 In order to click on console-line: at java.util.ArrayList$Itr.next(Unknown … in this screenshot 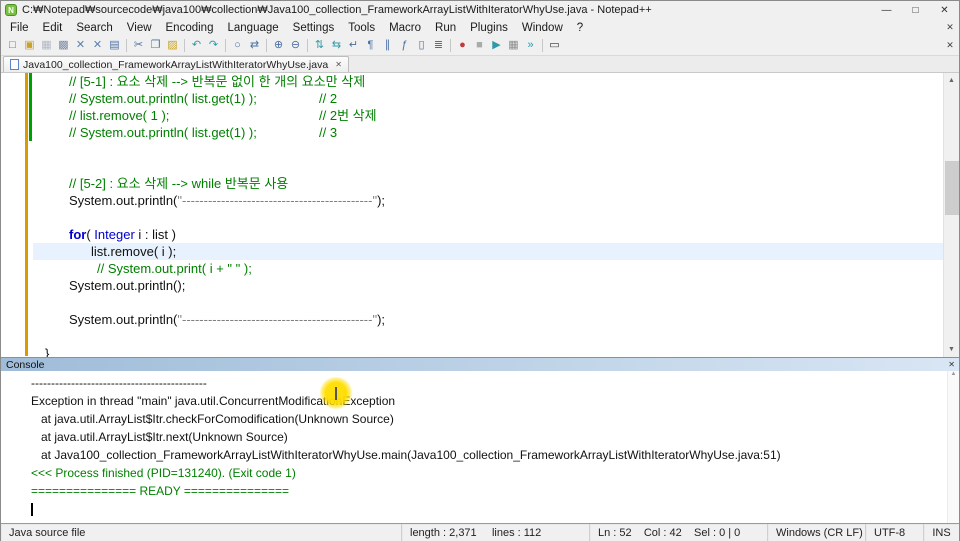, I will do `click(480, 437)`.